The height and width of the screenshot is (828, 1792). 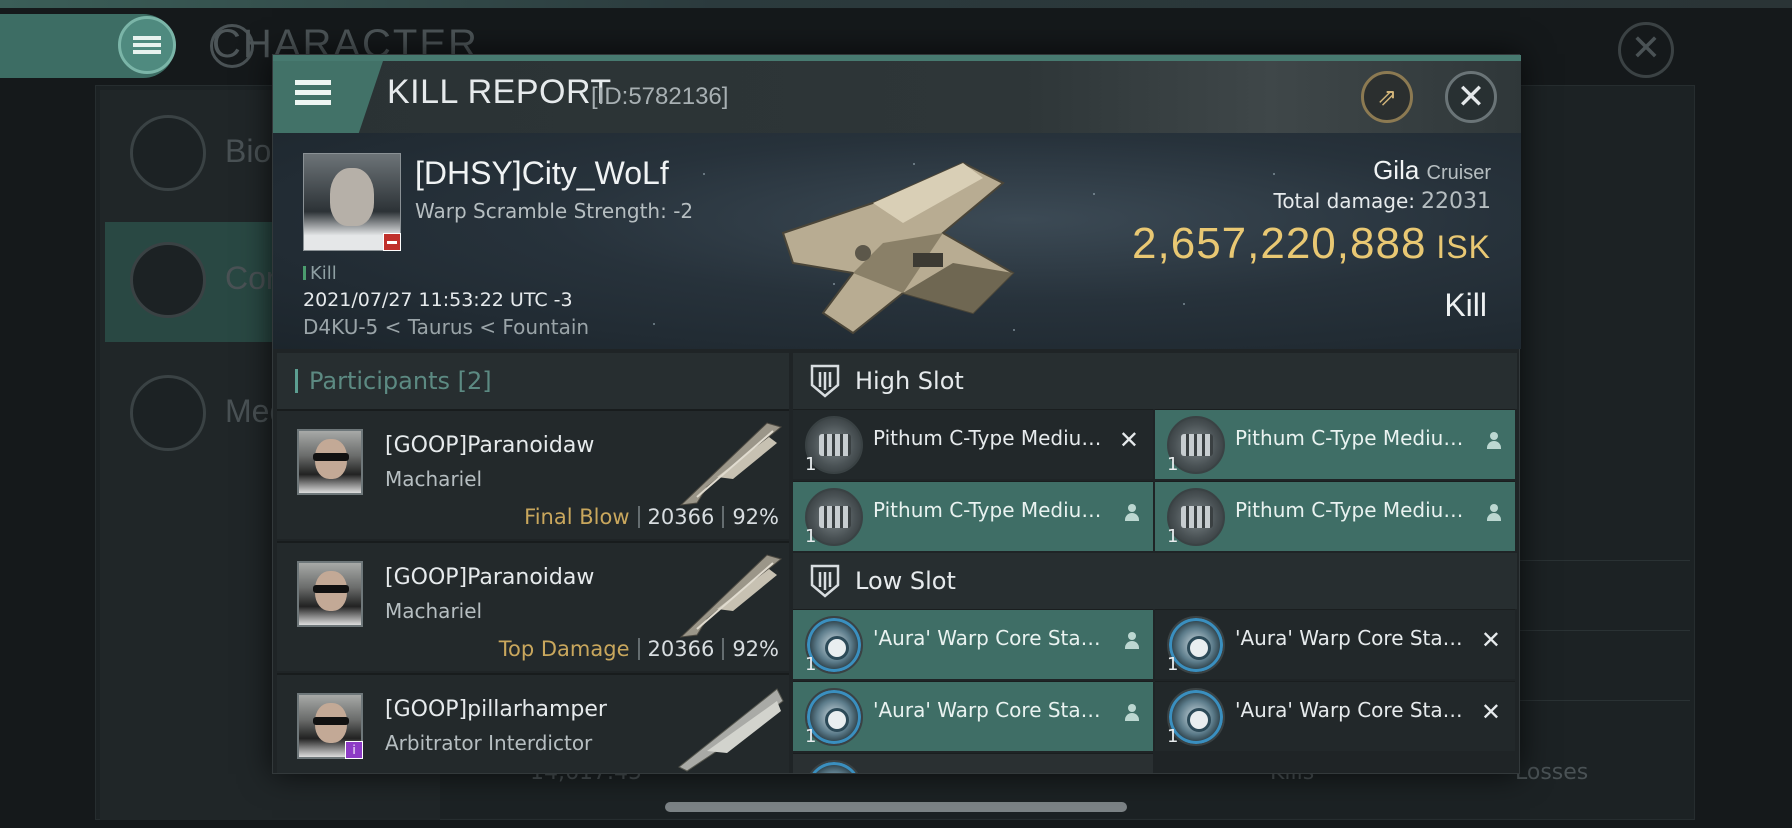 What do you see at coordinates (499, 92) in the screenshot?
I see `window-title: KILL REPORT` at bounding box center [499, 92].